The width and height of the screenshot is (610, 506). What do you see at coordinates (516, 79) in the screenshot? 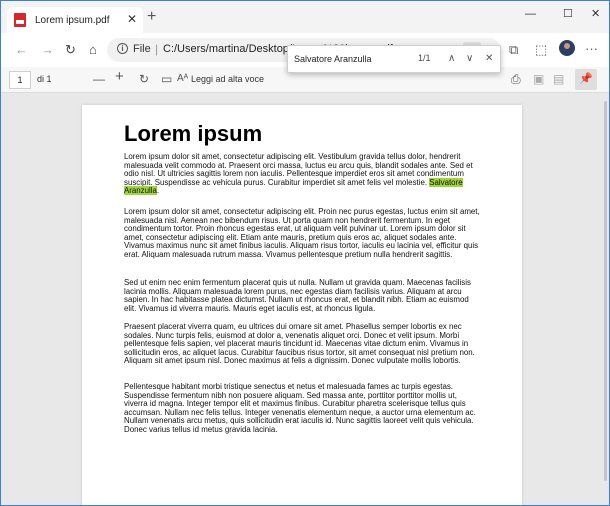
I see `print-icon: ⎙` at bounding box center [516, 79].